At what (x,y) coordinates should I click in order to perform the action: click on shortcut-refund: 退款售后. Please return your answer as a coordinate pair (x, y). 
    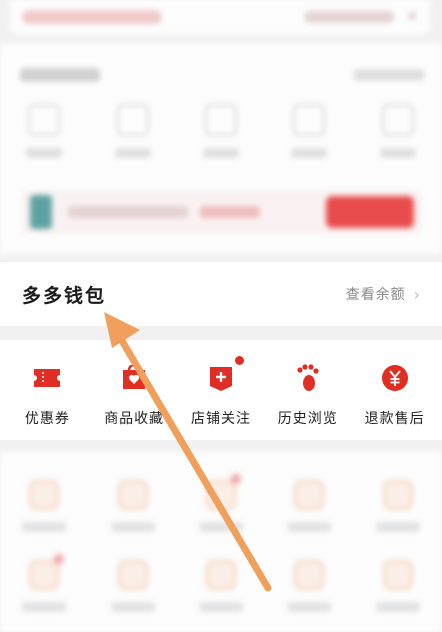
    Looking at the image, I should click on (394, 390).